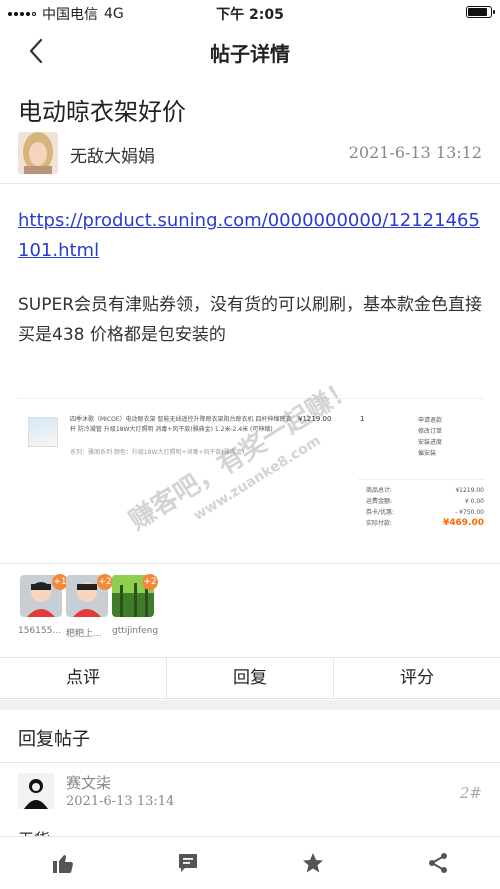  I want to click on bottom-toolbar, so click(250, 862).